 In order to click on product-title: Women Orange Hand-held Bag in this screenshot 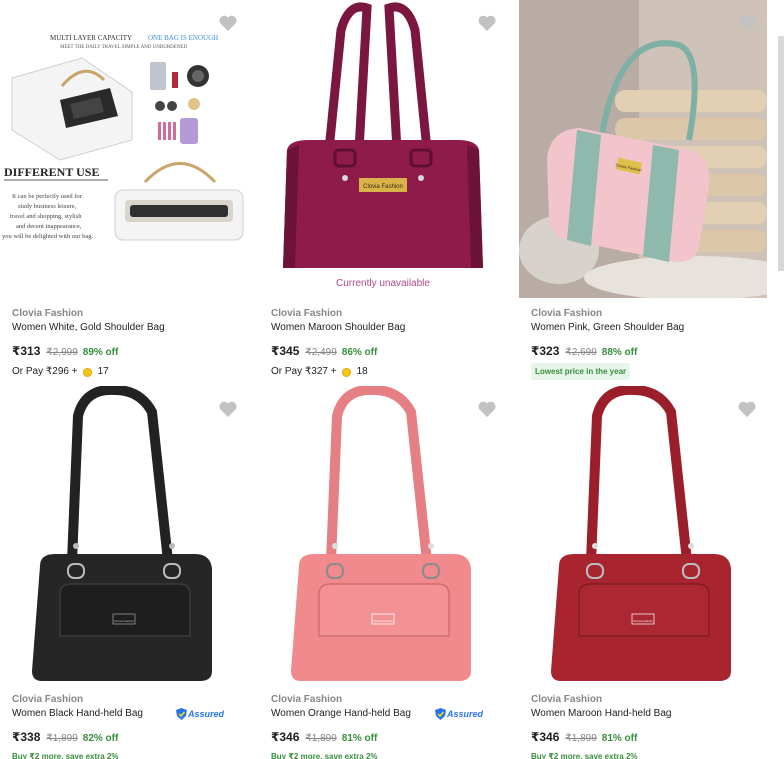, I will do `click(341, 714)`.